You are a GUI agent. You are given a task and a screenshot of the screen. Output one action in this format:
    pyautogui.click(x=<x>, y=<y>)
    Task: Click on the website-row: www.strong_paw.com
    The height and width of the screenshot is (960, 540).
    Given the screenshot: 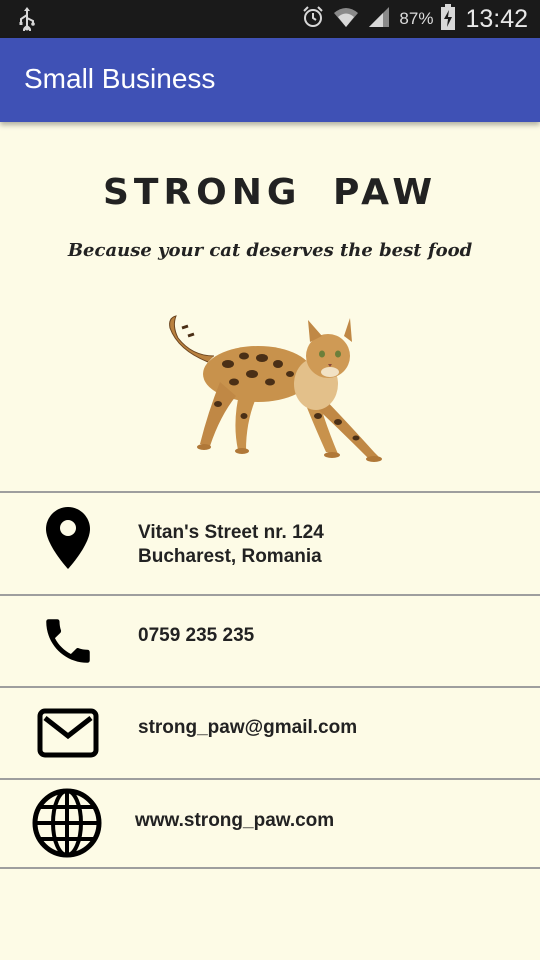 What is the action you would take?
    pyautogui.click(x=270, y=823)
    